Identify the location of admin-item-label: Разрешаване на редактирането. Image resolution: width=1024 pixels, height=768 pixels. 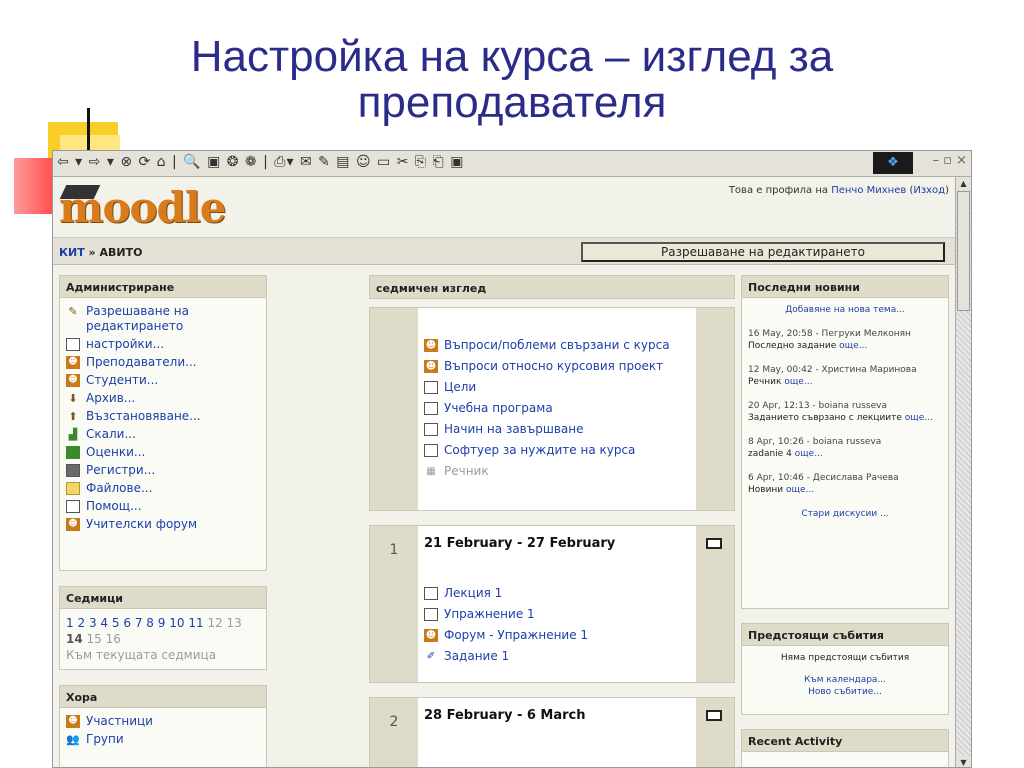
(137, 318).